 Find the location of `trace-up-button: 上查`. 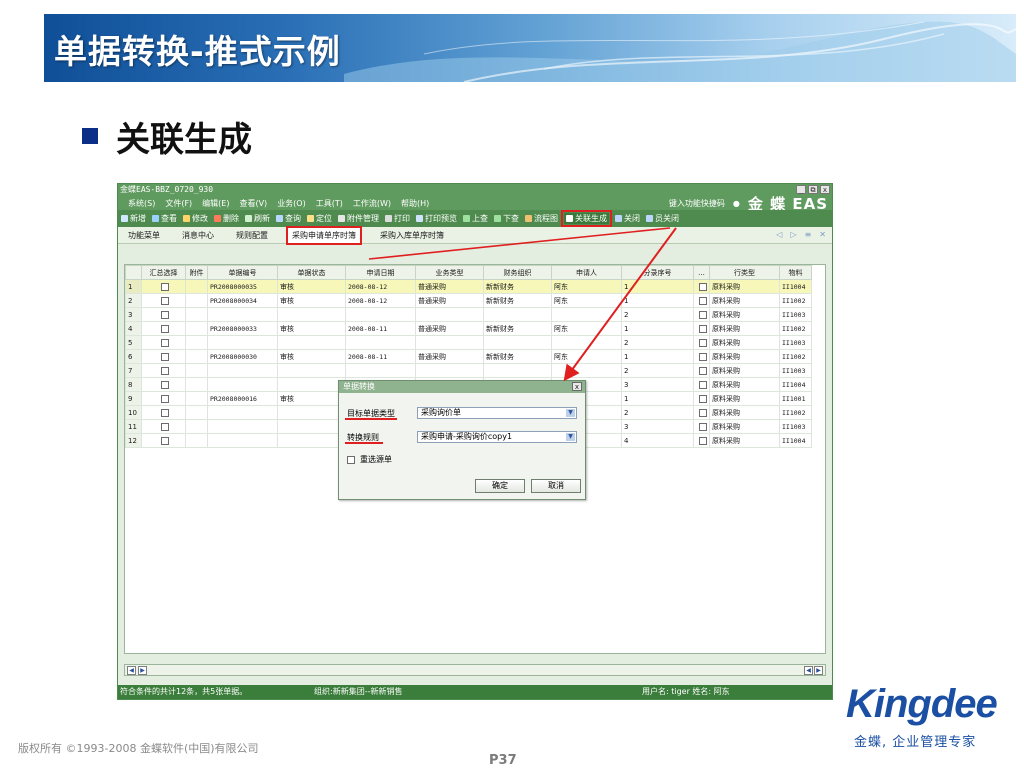

trace-up-button: 上查 is located at coordinates (475, 218).